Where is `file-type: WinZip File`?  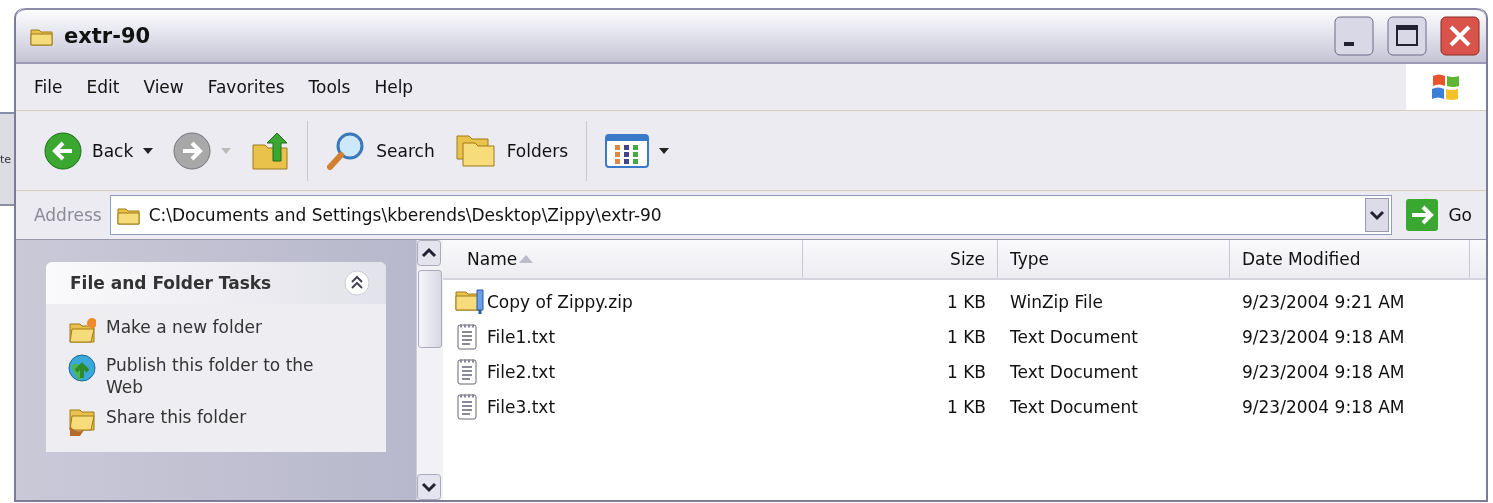 file-type: WinZip File is located at coordinates (1056, 301).